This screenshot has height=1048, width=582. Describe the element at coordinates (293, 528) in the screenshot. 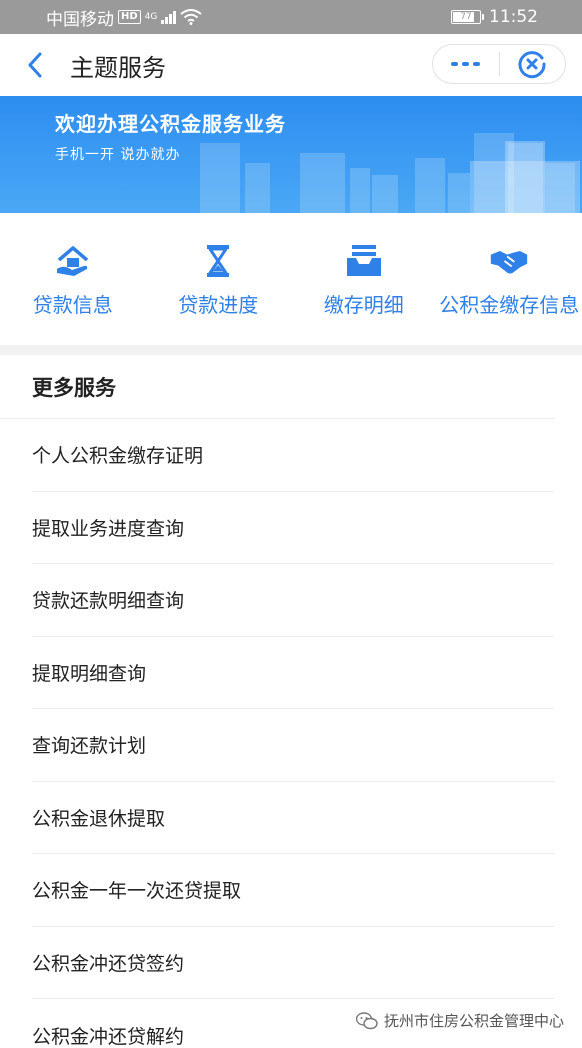

I see `service-item: 提取业务进度查询` at that location.